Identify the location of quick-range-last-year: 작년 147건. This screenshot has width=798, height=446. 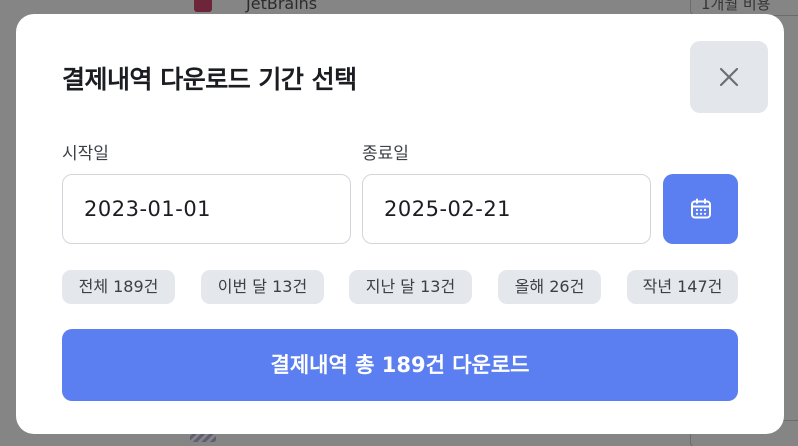
(682, 287).